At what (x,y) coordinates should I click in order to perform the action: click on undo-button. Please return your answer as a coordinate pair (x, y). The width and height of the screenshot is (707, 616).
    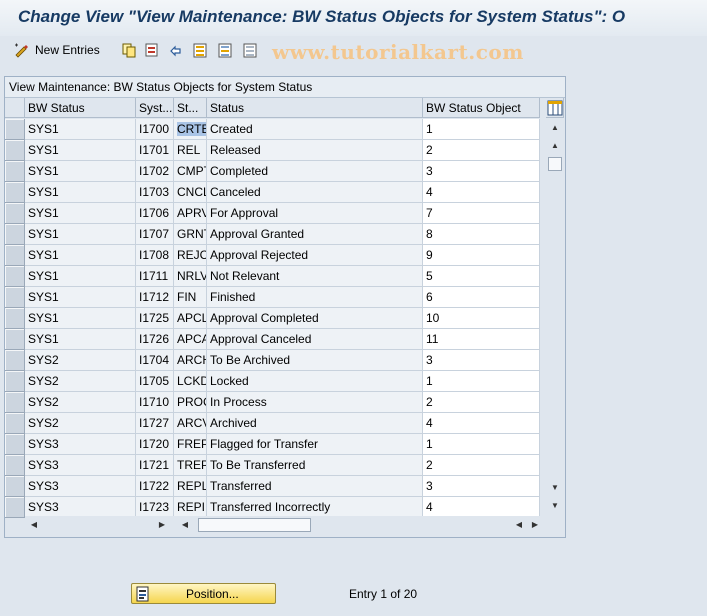
    Looking at the image, I should click on (175, 50).